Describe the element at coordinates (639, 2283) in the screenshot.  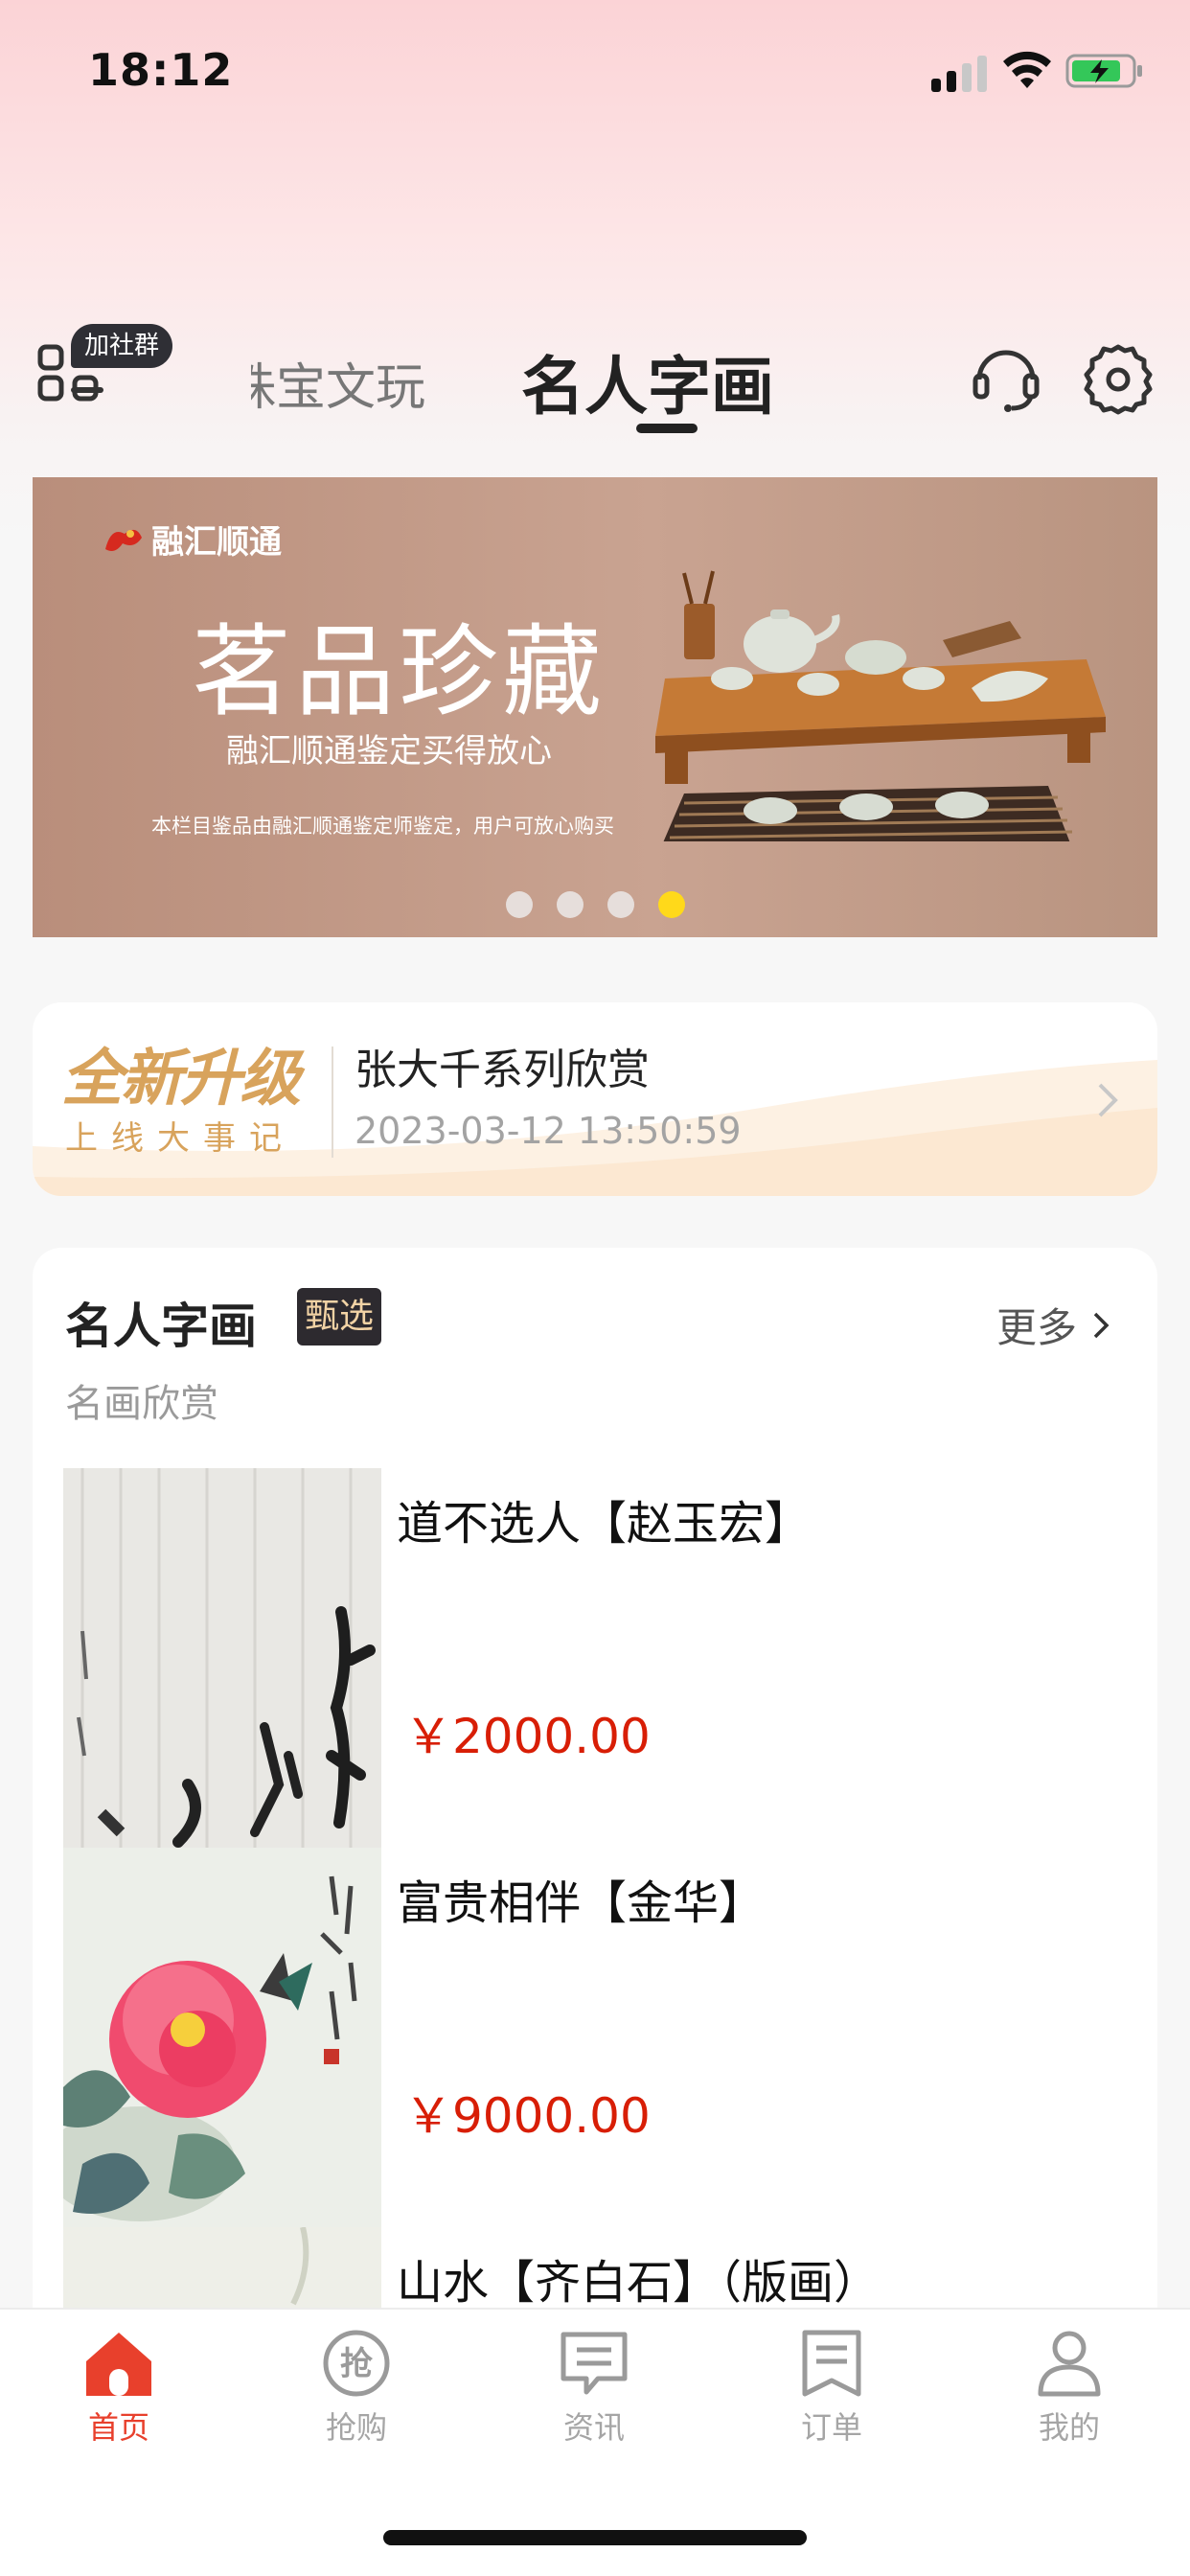
I see `product-name: 山水【齐白石】（版画）` at that location.